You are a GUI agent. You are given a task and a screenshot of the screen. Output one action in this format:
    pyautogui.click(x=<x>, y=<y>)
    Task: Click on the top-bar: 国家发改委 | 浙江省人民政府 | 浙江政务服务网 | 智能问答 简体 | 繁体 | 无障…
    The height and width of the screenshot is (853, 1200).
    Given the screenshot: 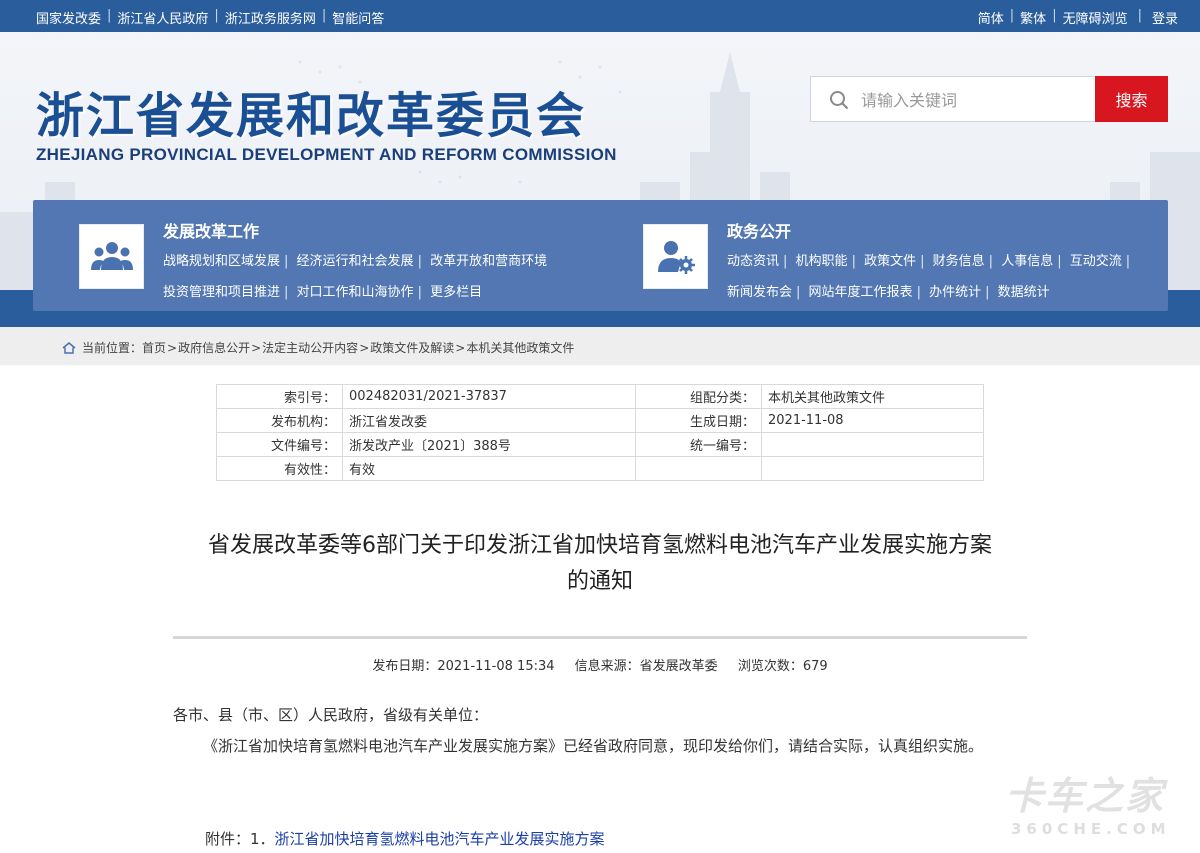 What is the action you would take?
    pyautogui.click(x=600, y=16)
    